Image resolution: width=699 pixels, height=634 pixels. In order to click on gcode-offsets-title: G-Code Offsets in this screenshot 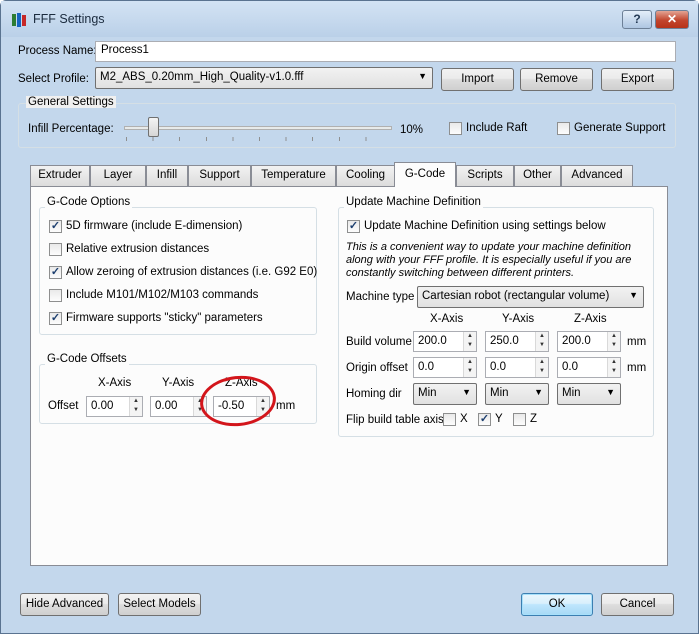, I will do `click(87, 359)`.